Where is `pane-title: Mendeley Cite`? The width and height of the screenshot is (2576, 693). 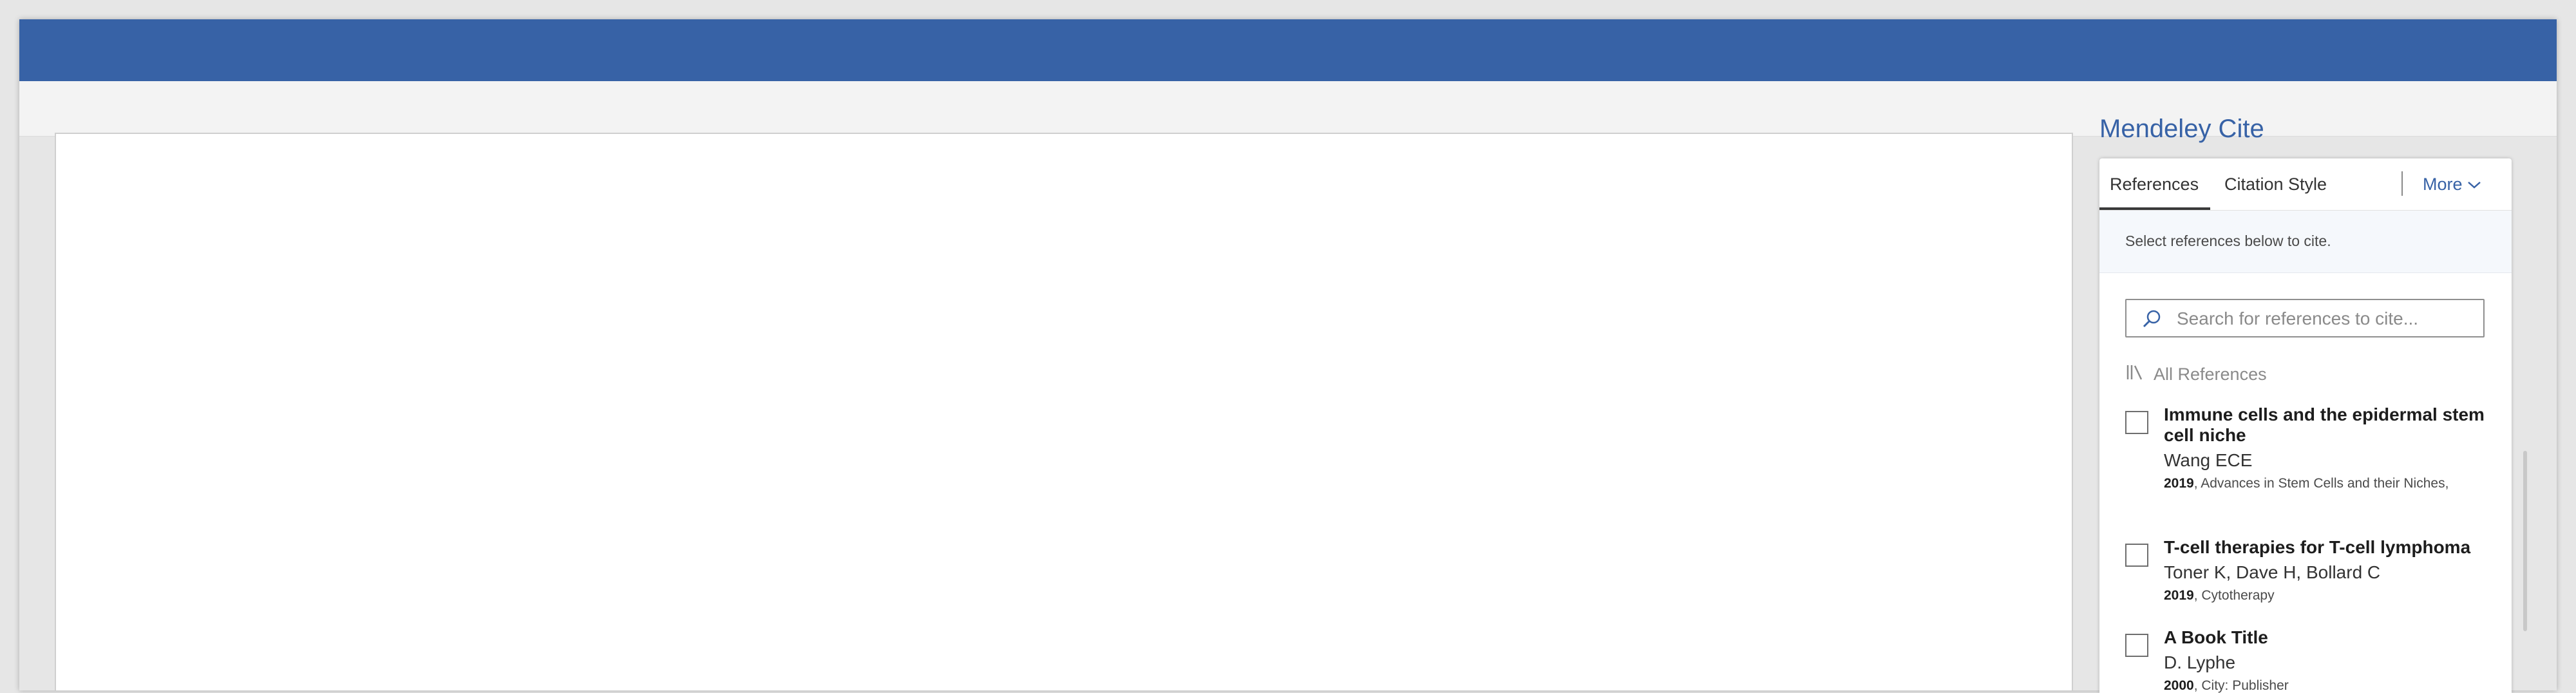 pane-title: Mendeley Cite is located at coordinates (2181, 129).